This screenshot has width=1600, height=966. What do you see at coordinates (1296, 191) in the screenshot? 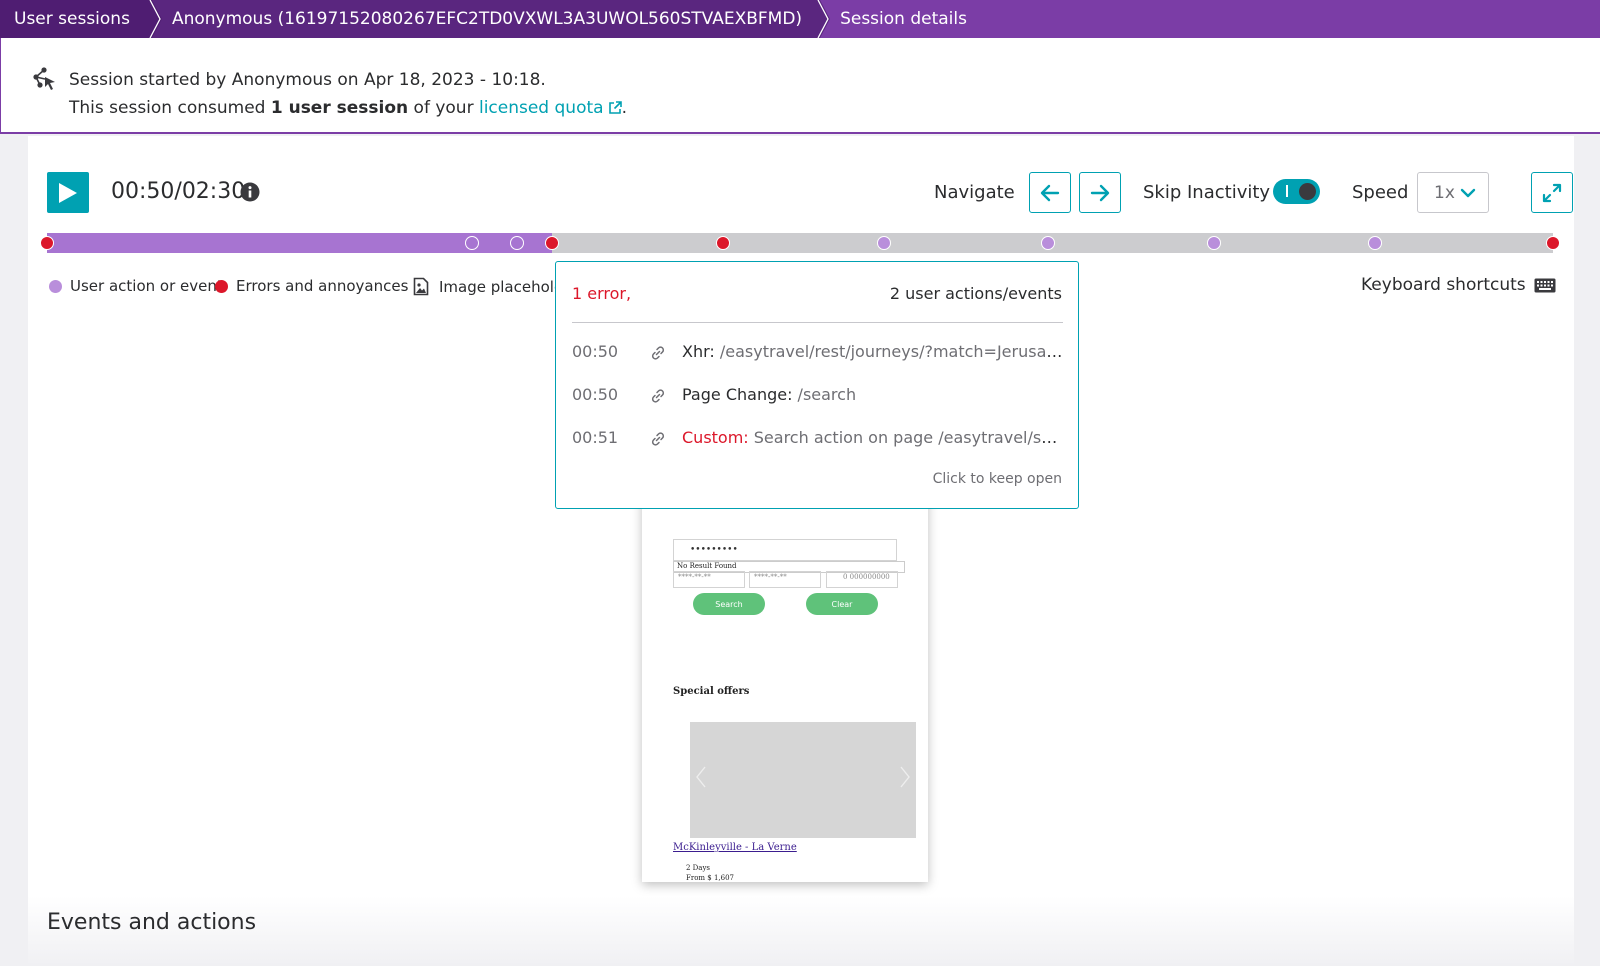
I see `skip-inactivity-toggle` at bounding box center [1296, 191].